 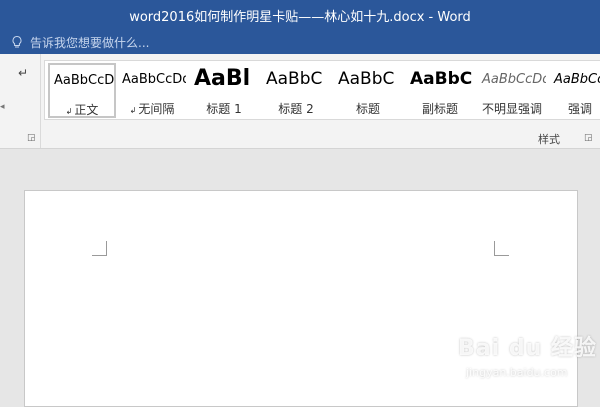 I want to click on style-name: 副标题, so click(x=439, y=109).